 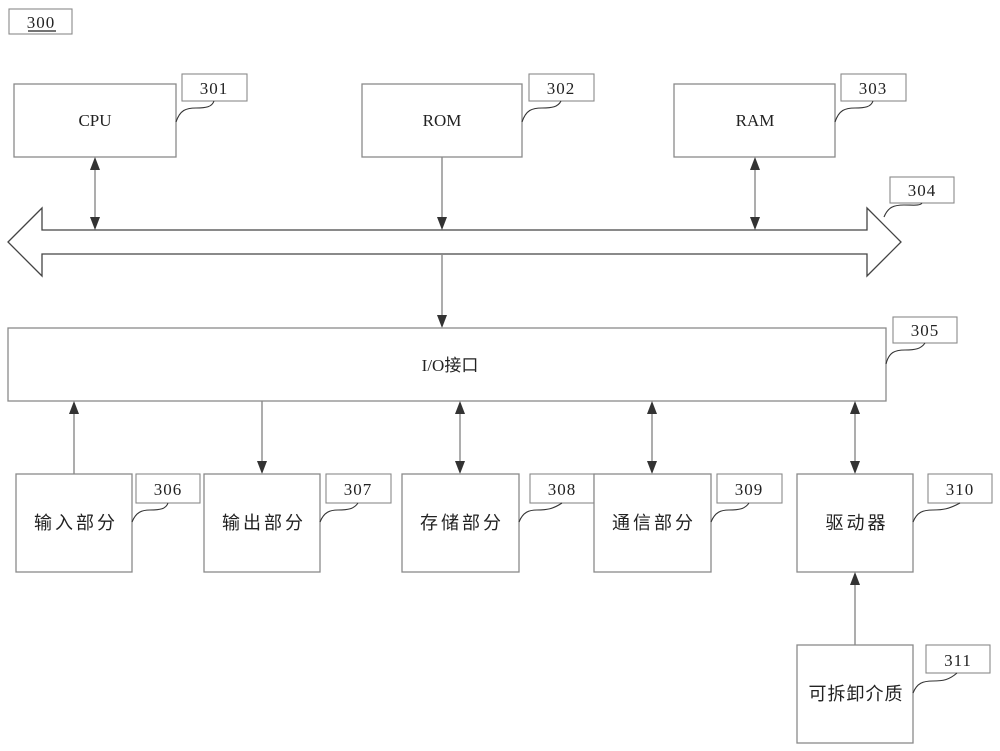 What do you see at coordinates (905, 353) in the screenshot?
I see `io-leader-line` at bounding box center [905, 353].